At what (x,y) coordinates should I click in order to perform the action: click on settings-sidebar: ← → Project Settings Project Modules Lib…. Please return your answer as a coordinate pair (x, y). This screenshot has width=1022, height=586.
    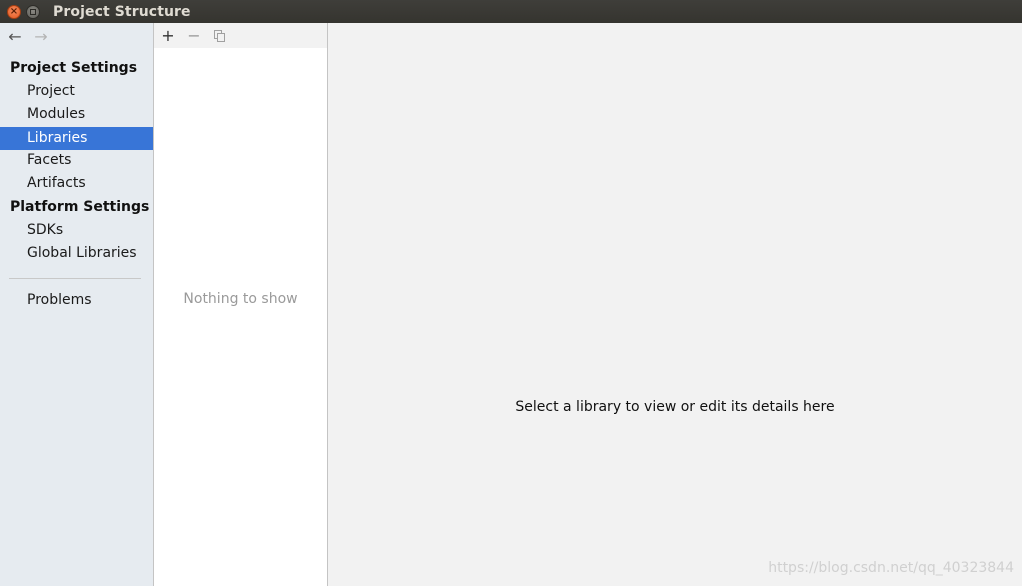
    Looking at the image, I should click on (77, 304).